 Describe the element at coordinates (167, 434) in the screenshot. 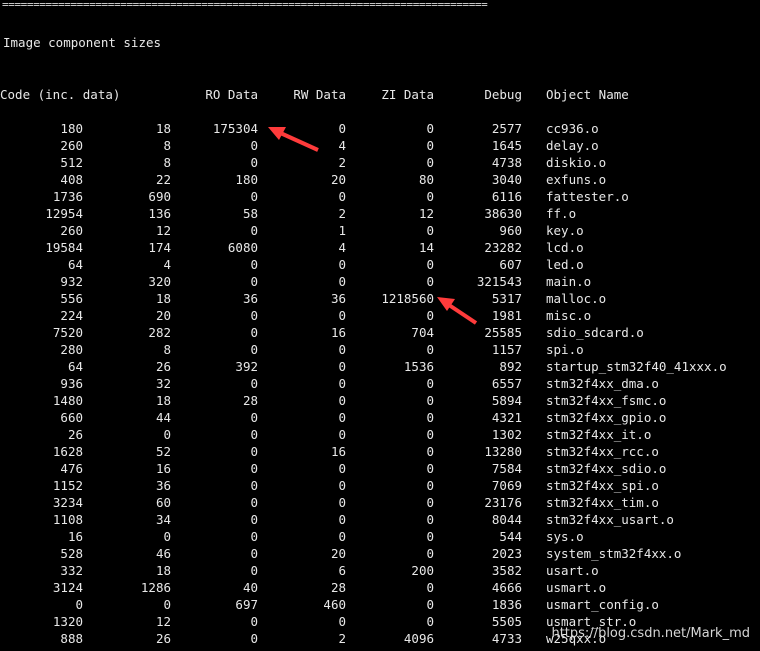

I see `cell-inc-data: 0` at that location.